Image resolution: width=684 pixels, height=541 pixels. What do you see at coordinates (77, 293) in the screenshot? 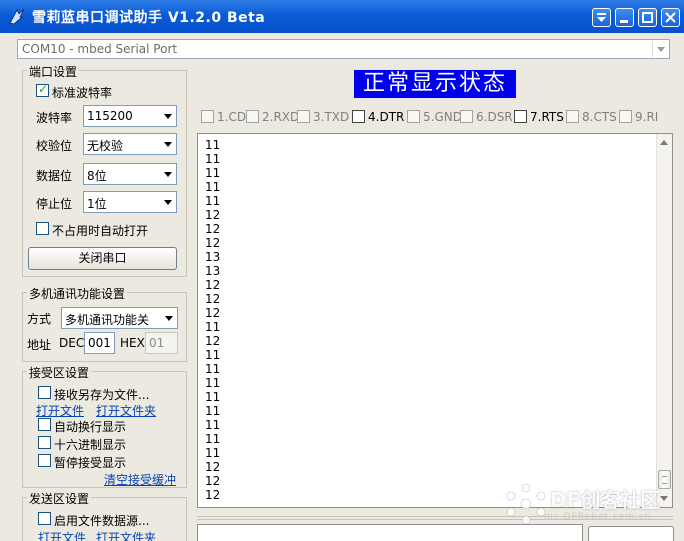
I see `multi-comm-title: 多机通讯功能设置` at bounding box center [77, 293].